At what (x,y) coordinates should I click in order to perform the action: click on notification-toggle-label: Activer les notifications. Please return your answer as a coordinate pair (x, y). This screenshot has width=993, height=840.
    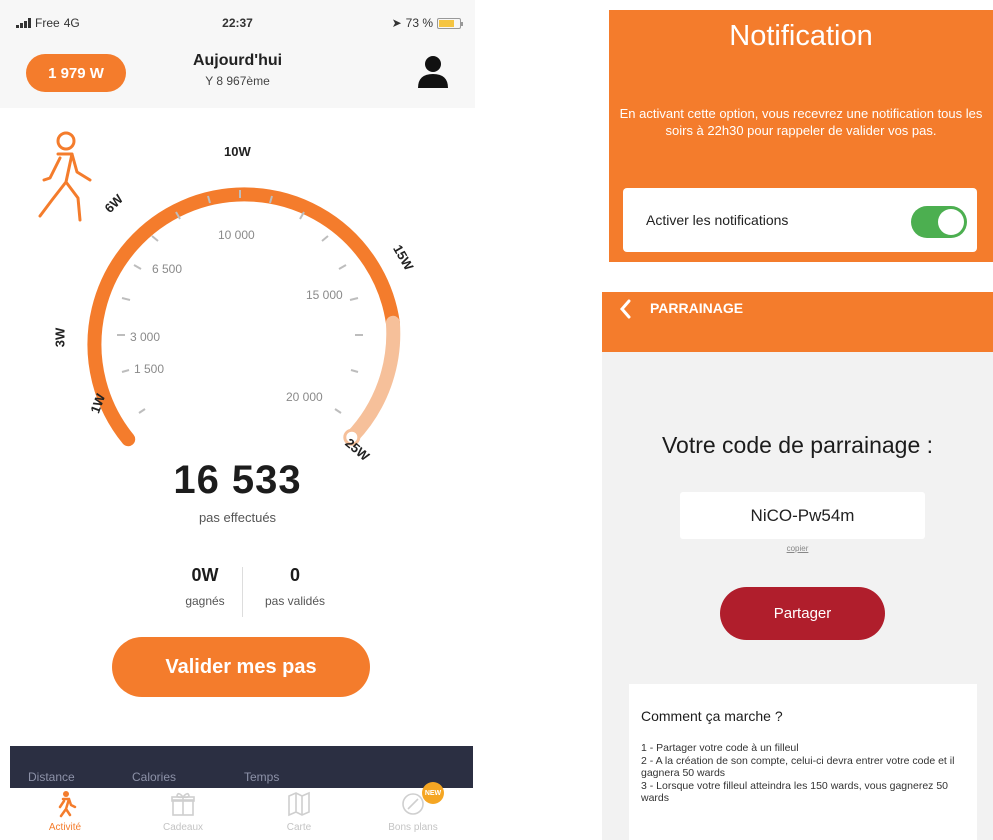
    Looking at the image, I should click on (717, 220).